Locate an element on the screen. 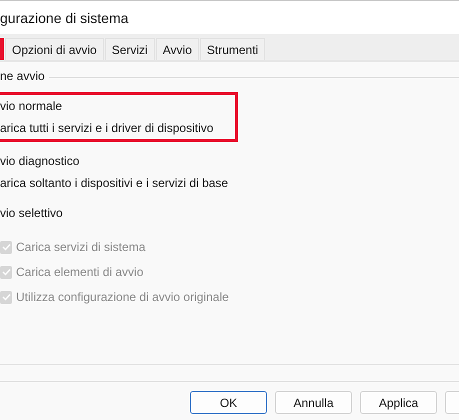 The image size is (459, 420). tab: Servizi is located at coordinates (129, 49).